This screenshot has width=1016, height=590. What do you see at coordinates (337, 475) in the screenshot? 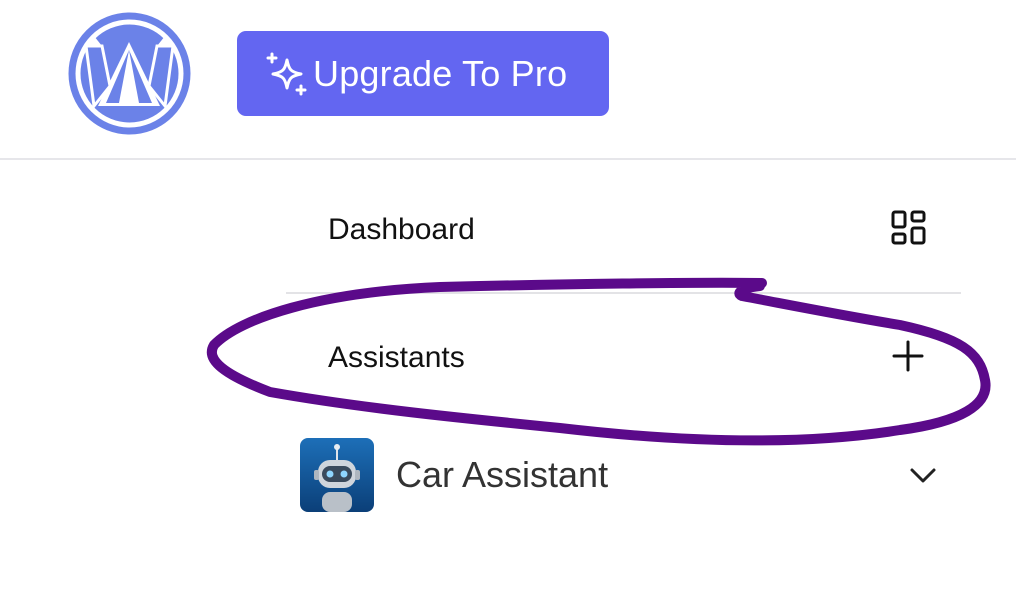
I see `robot-avatar-icon` at bounding box center [337, 475].